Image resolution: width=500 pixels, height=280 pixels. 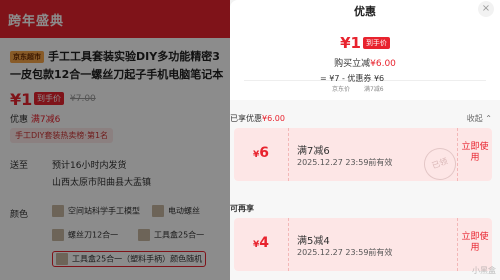 I want to click on coupon-amount: ¥4, so click(x=260, y=243).